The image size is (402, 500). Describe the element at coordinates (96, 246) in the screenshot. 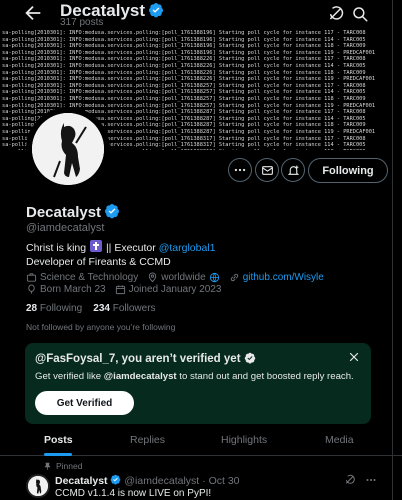

I see `cross-emoji-icon` at that location.